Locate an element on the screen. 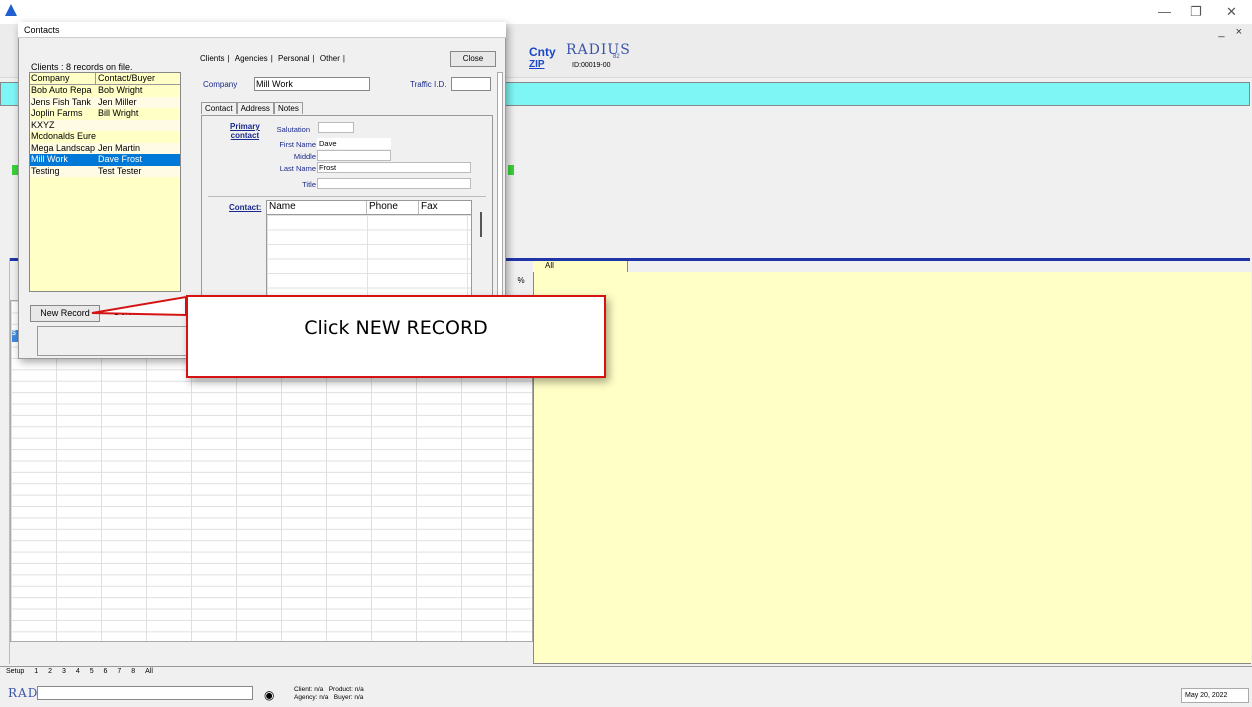 This screenshot has height=707, width=1252. client-row: Jens Fish Tank Jen Miller is located at coordinates (105, 102).